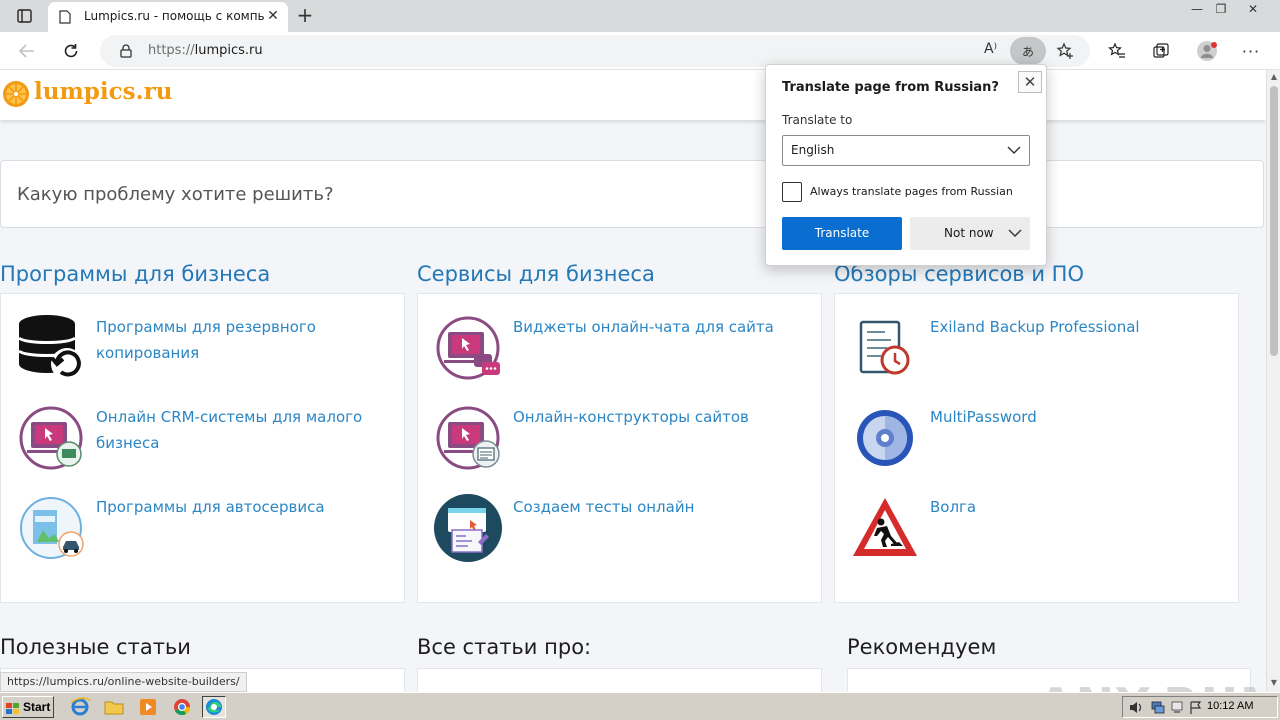 Image resolution: width=1280 pixels, height=720 pixels. Describe the element at coordinates (619, 444) in the screenshot. I see `list-item: Онлайн-конструкторы сайтов` at that location.